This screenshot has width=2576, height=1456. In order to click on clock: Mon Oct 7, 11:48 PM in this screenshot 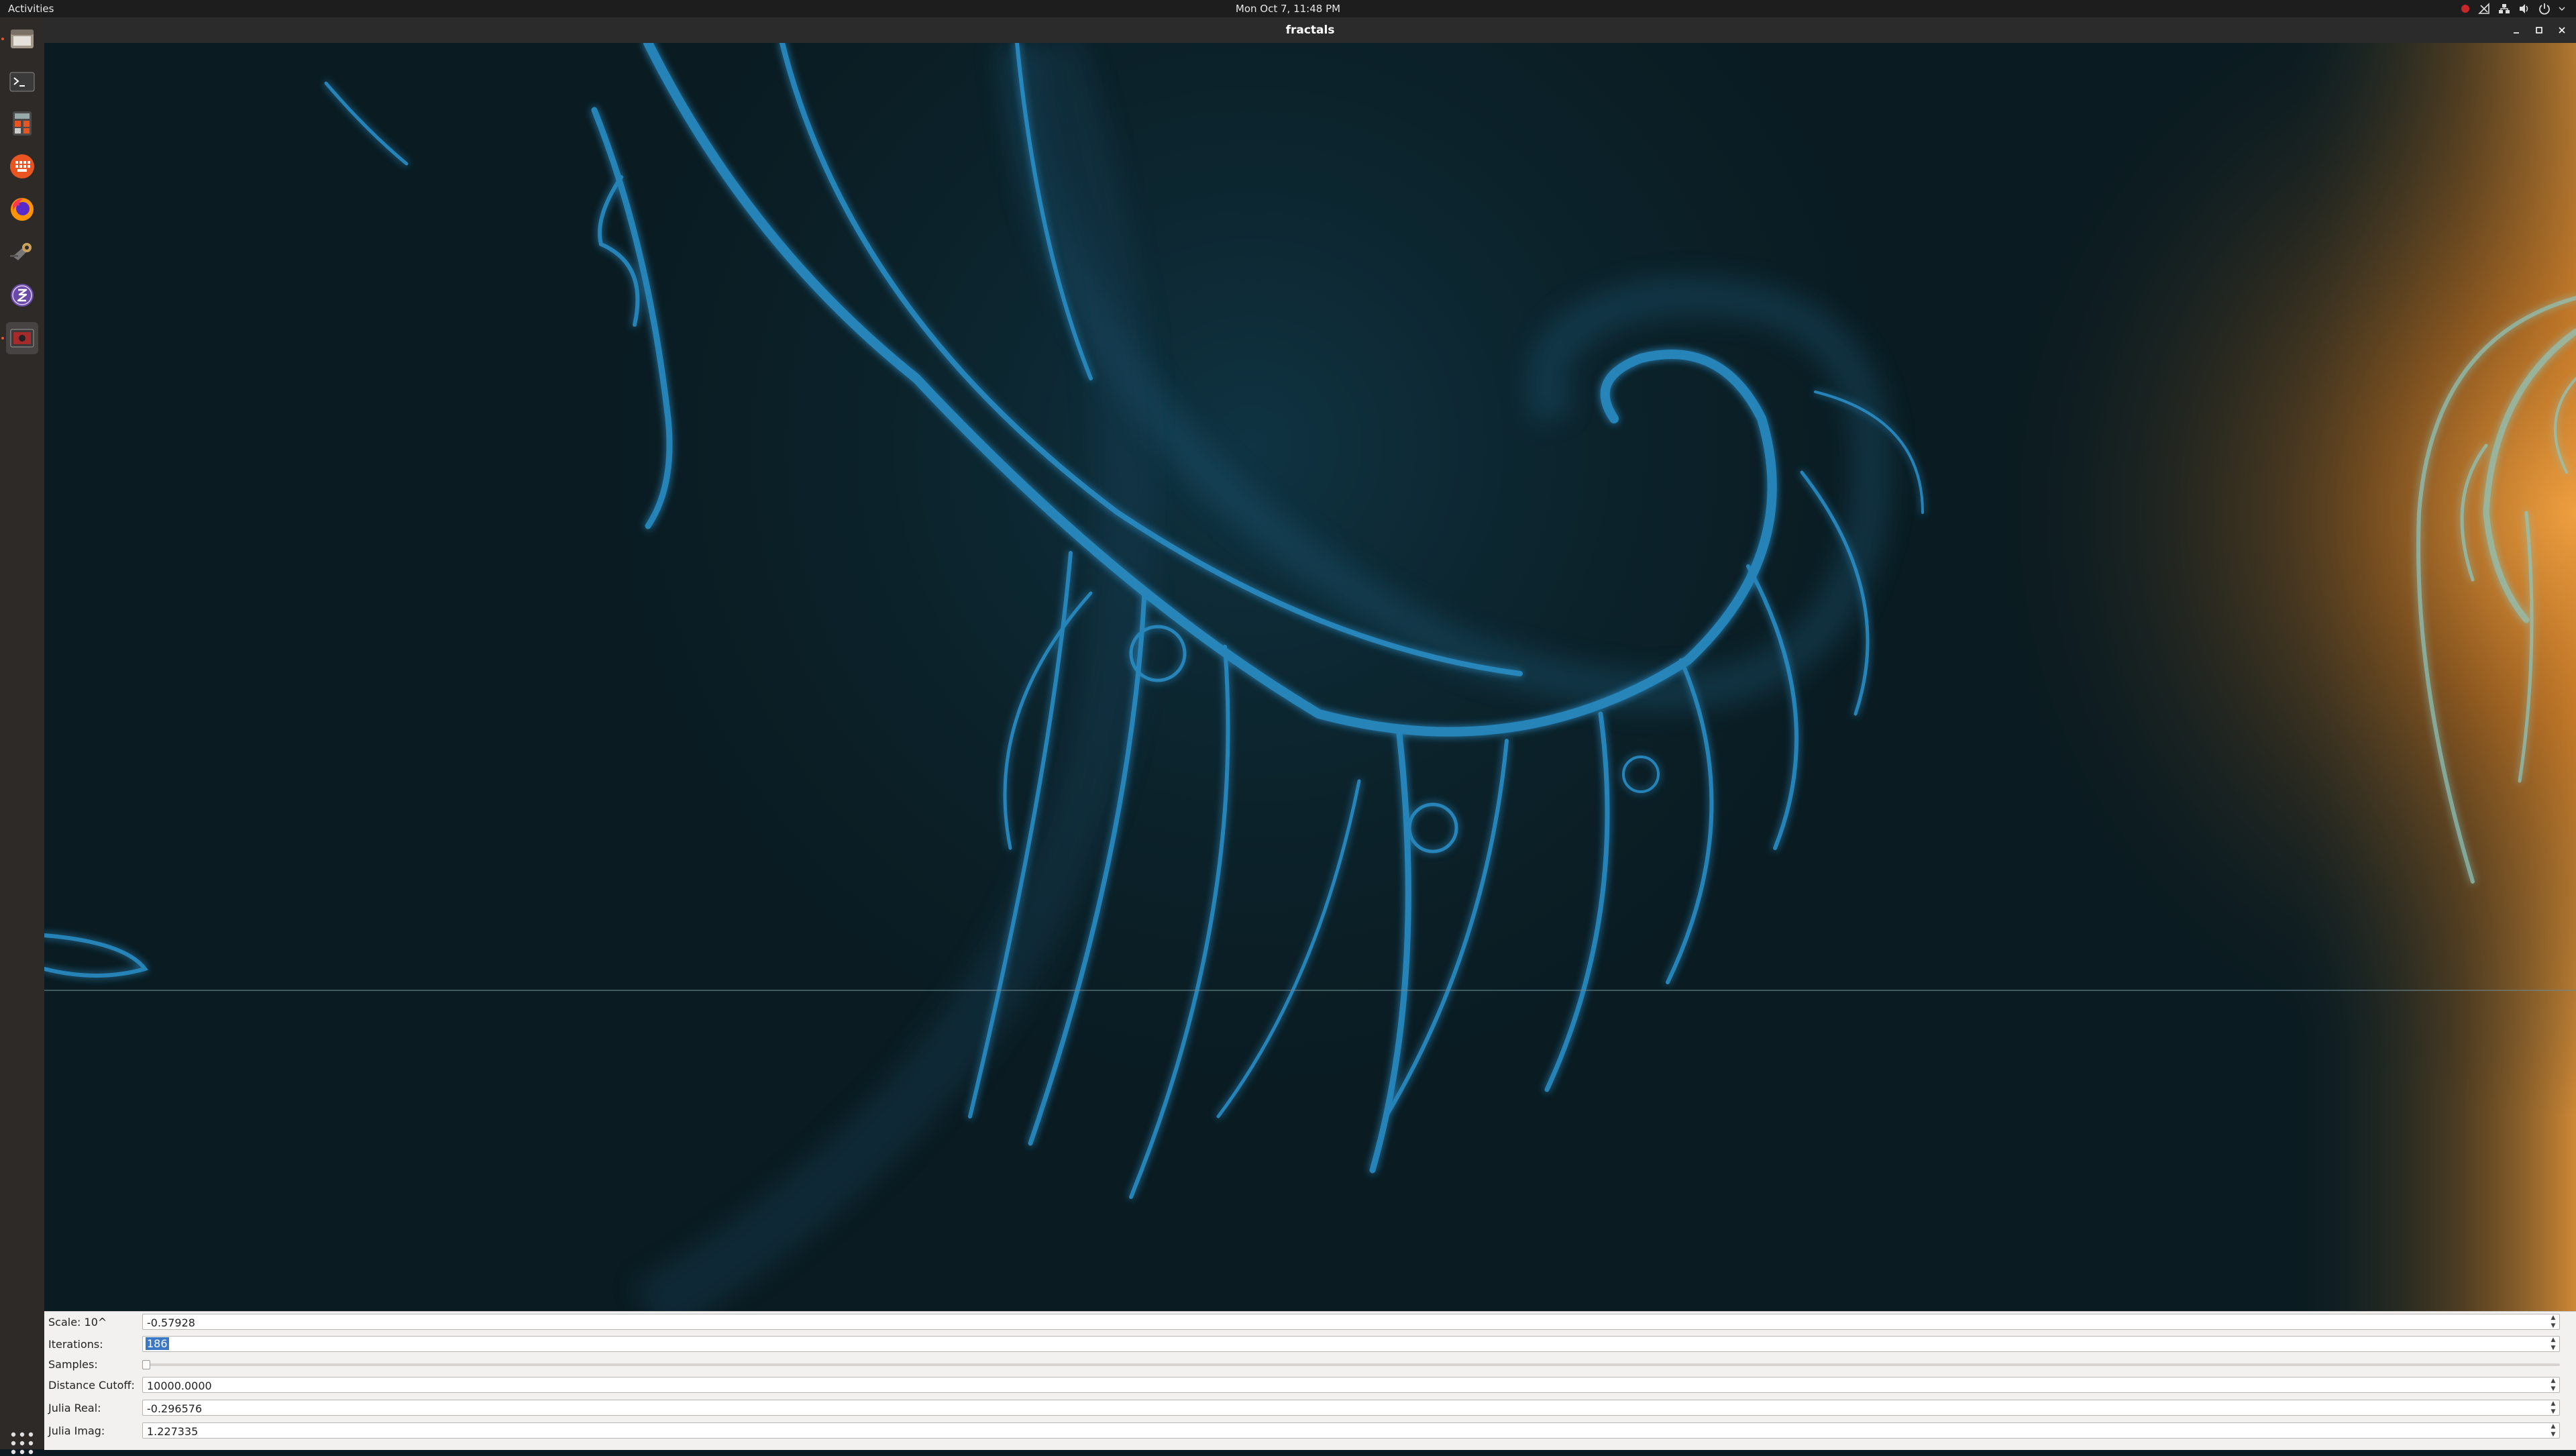, I will do `click(1288, 9)`.